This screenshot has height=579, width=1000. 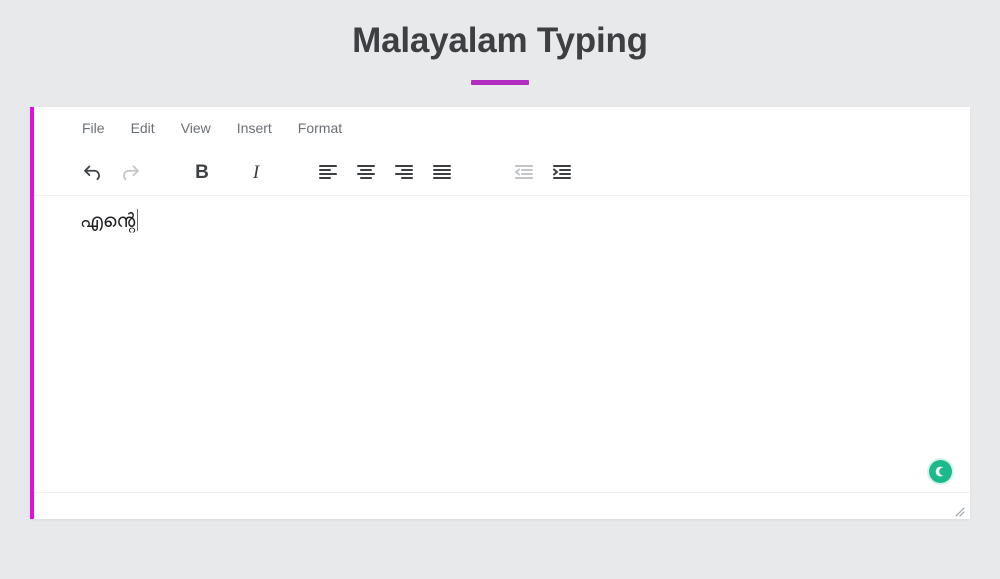 What do you see at coordinates (500, 82) in the screenshot?
I see `title-accent-underline` at bounding box center [500, 82].